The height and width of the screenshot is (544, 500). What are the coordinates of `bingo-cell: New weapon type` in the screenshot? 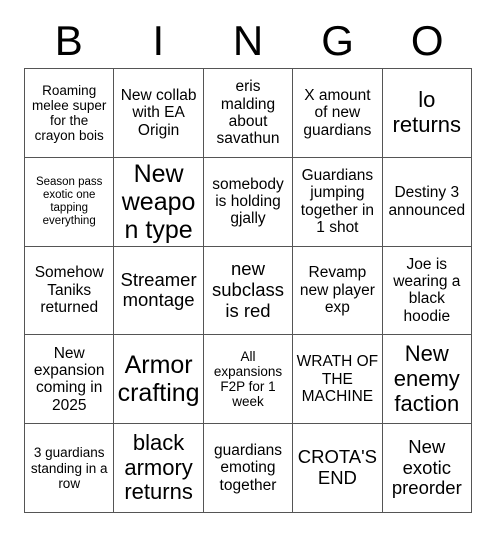 It's located at (159, 202).